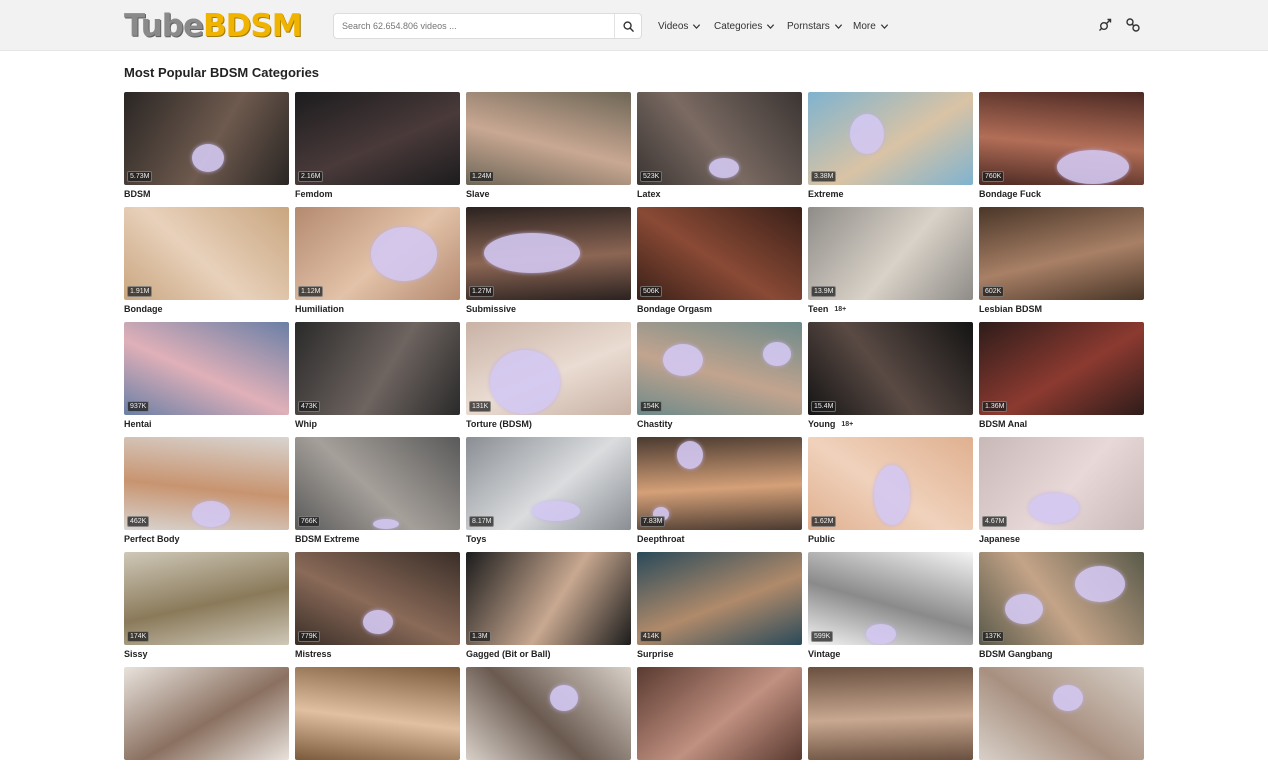 Image resolution: width=1268 pixels, height=779 pixels. Describe the element at coordinates (1061, 539) in the screenshot. I see `category-name-row: Japanese` at that location.